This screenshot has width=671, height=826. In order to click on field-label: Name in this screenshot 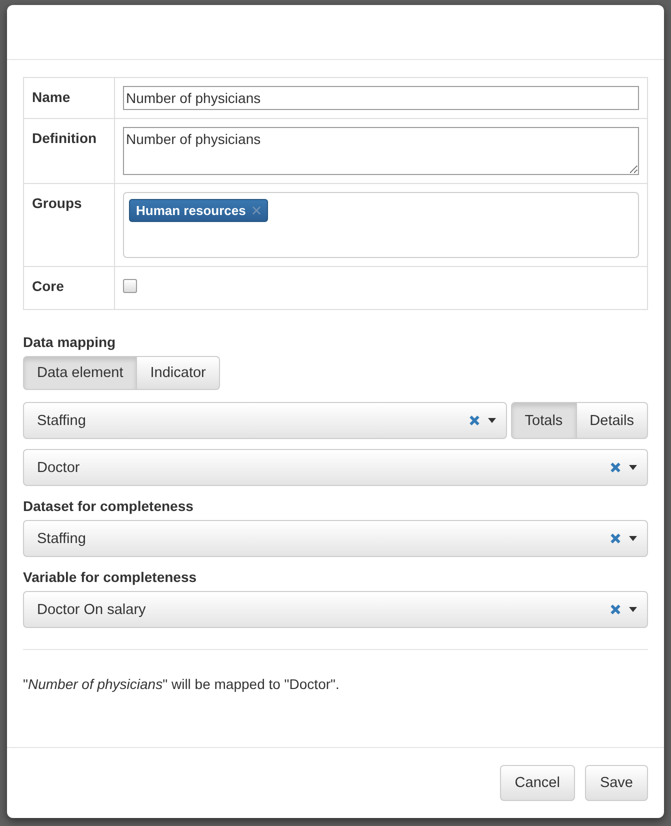, I will do `click(51, 97)`.